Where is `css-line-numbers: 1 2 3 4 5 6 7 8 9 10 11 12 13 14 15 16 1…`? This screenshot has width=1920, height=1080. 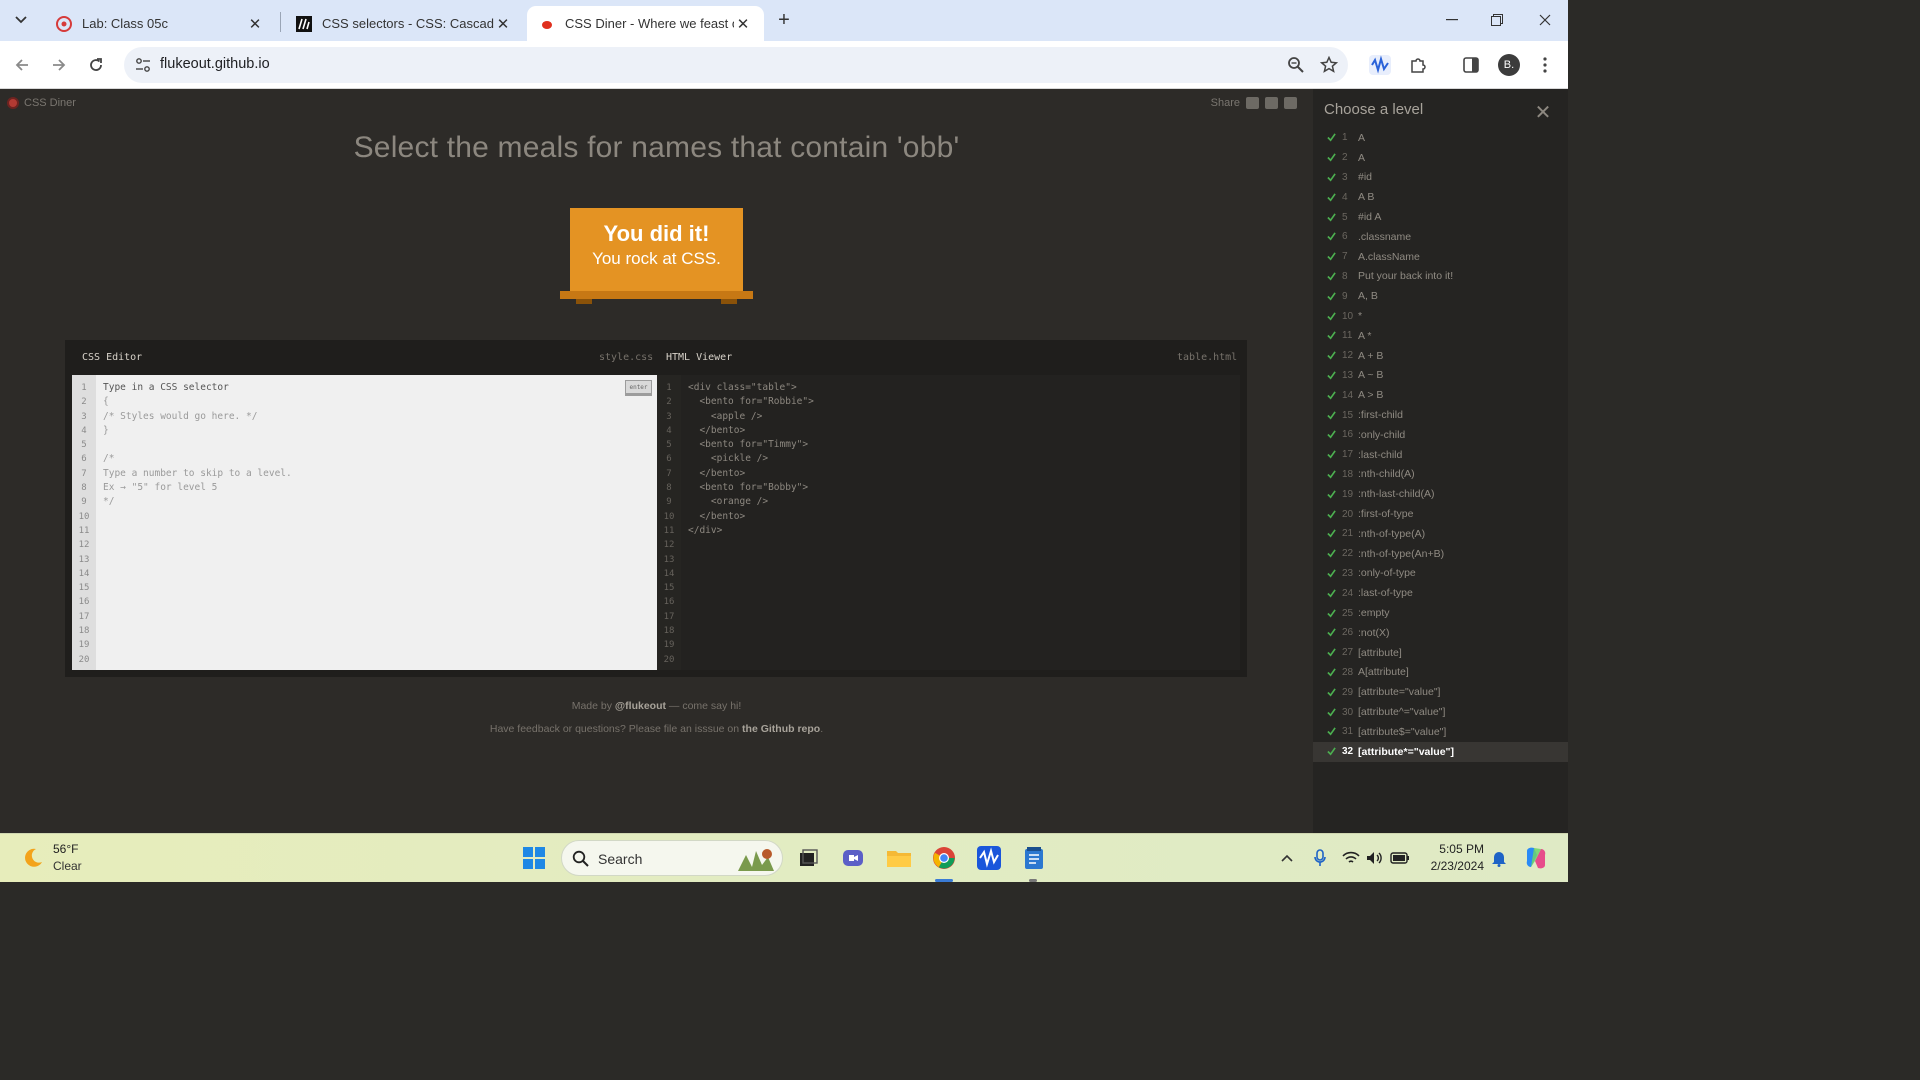 css-line-numbers: 1 2 3 4 5 6 7 8 9 10 11 12 13 14 15 16 1… is located at coordinates (84, 522).